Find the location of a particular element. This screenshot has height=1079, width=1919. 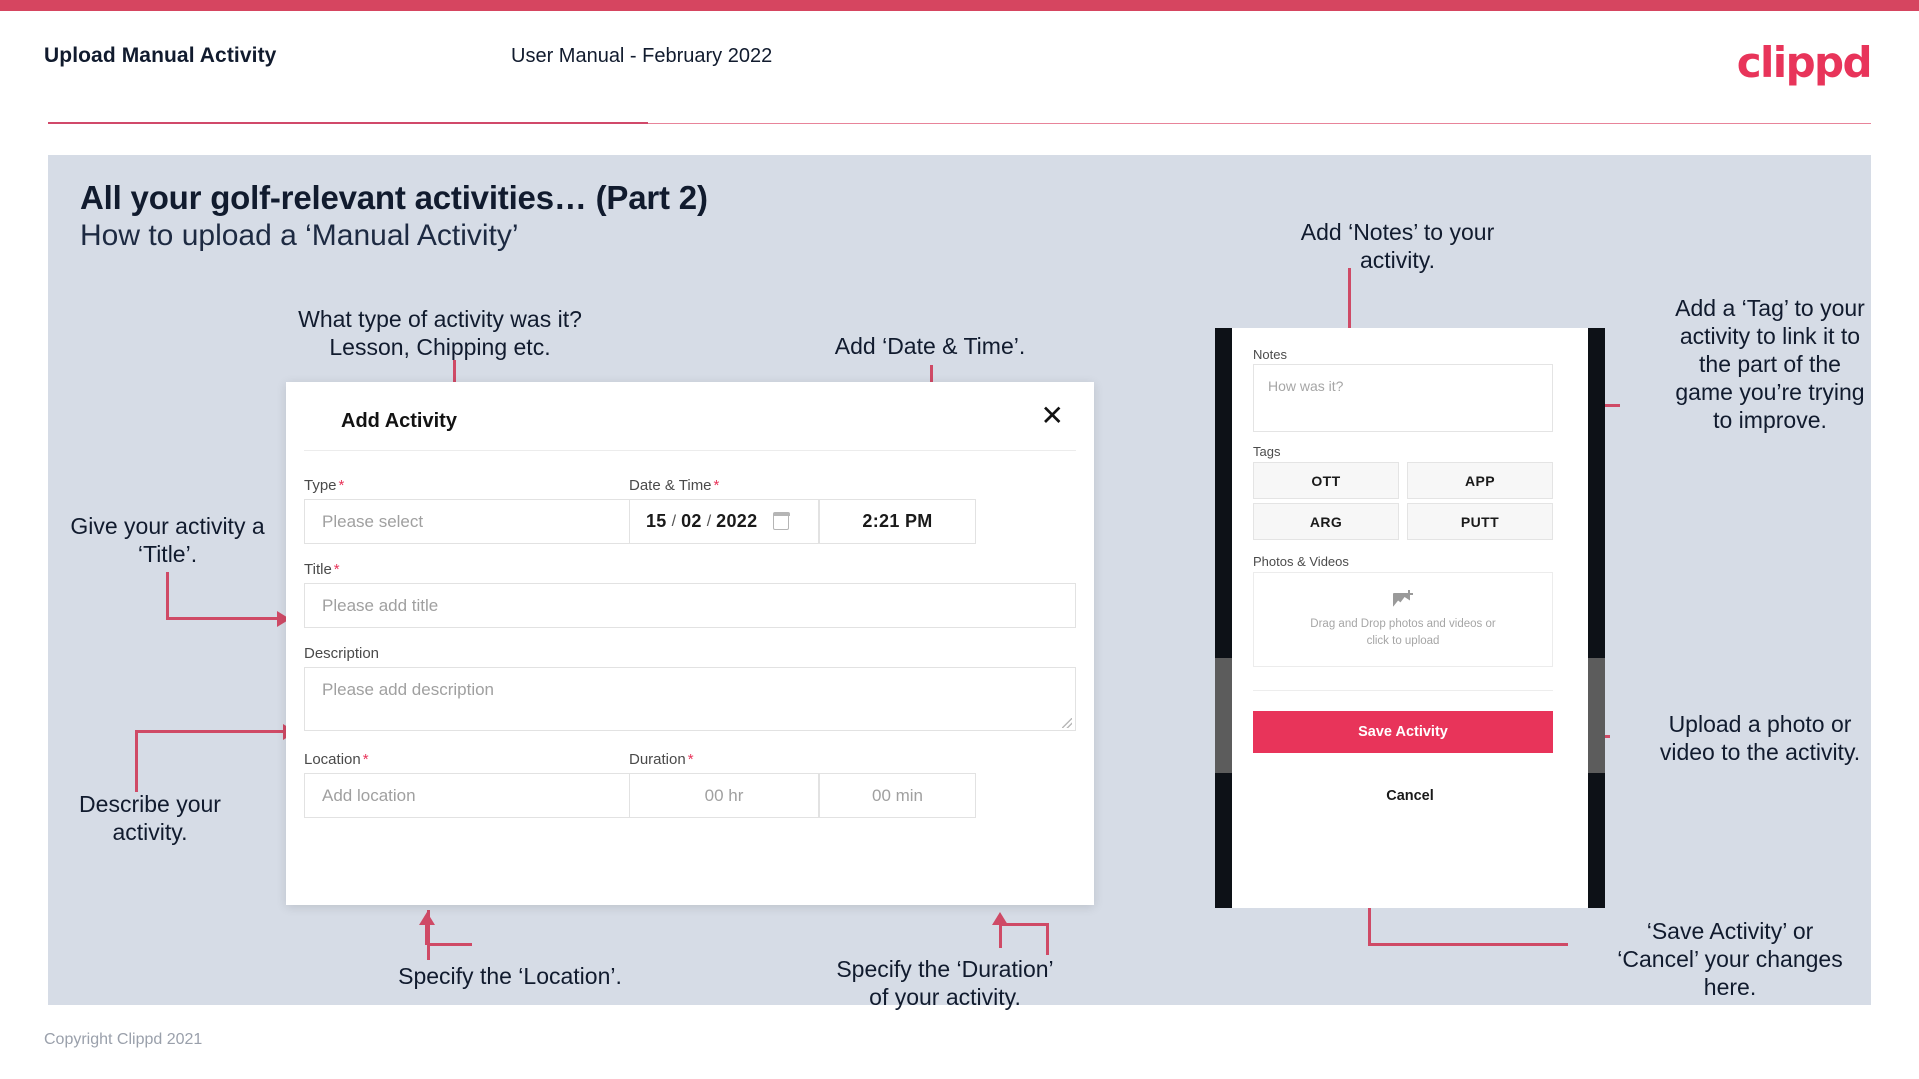

location-label: Location * is located at coordinates (336, 759).